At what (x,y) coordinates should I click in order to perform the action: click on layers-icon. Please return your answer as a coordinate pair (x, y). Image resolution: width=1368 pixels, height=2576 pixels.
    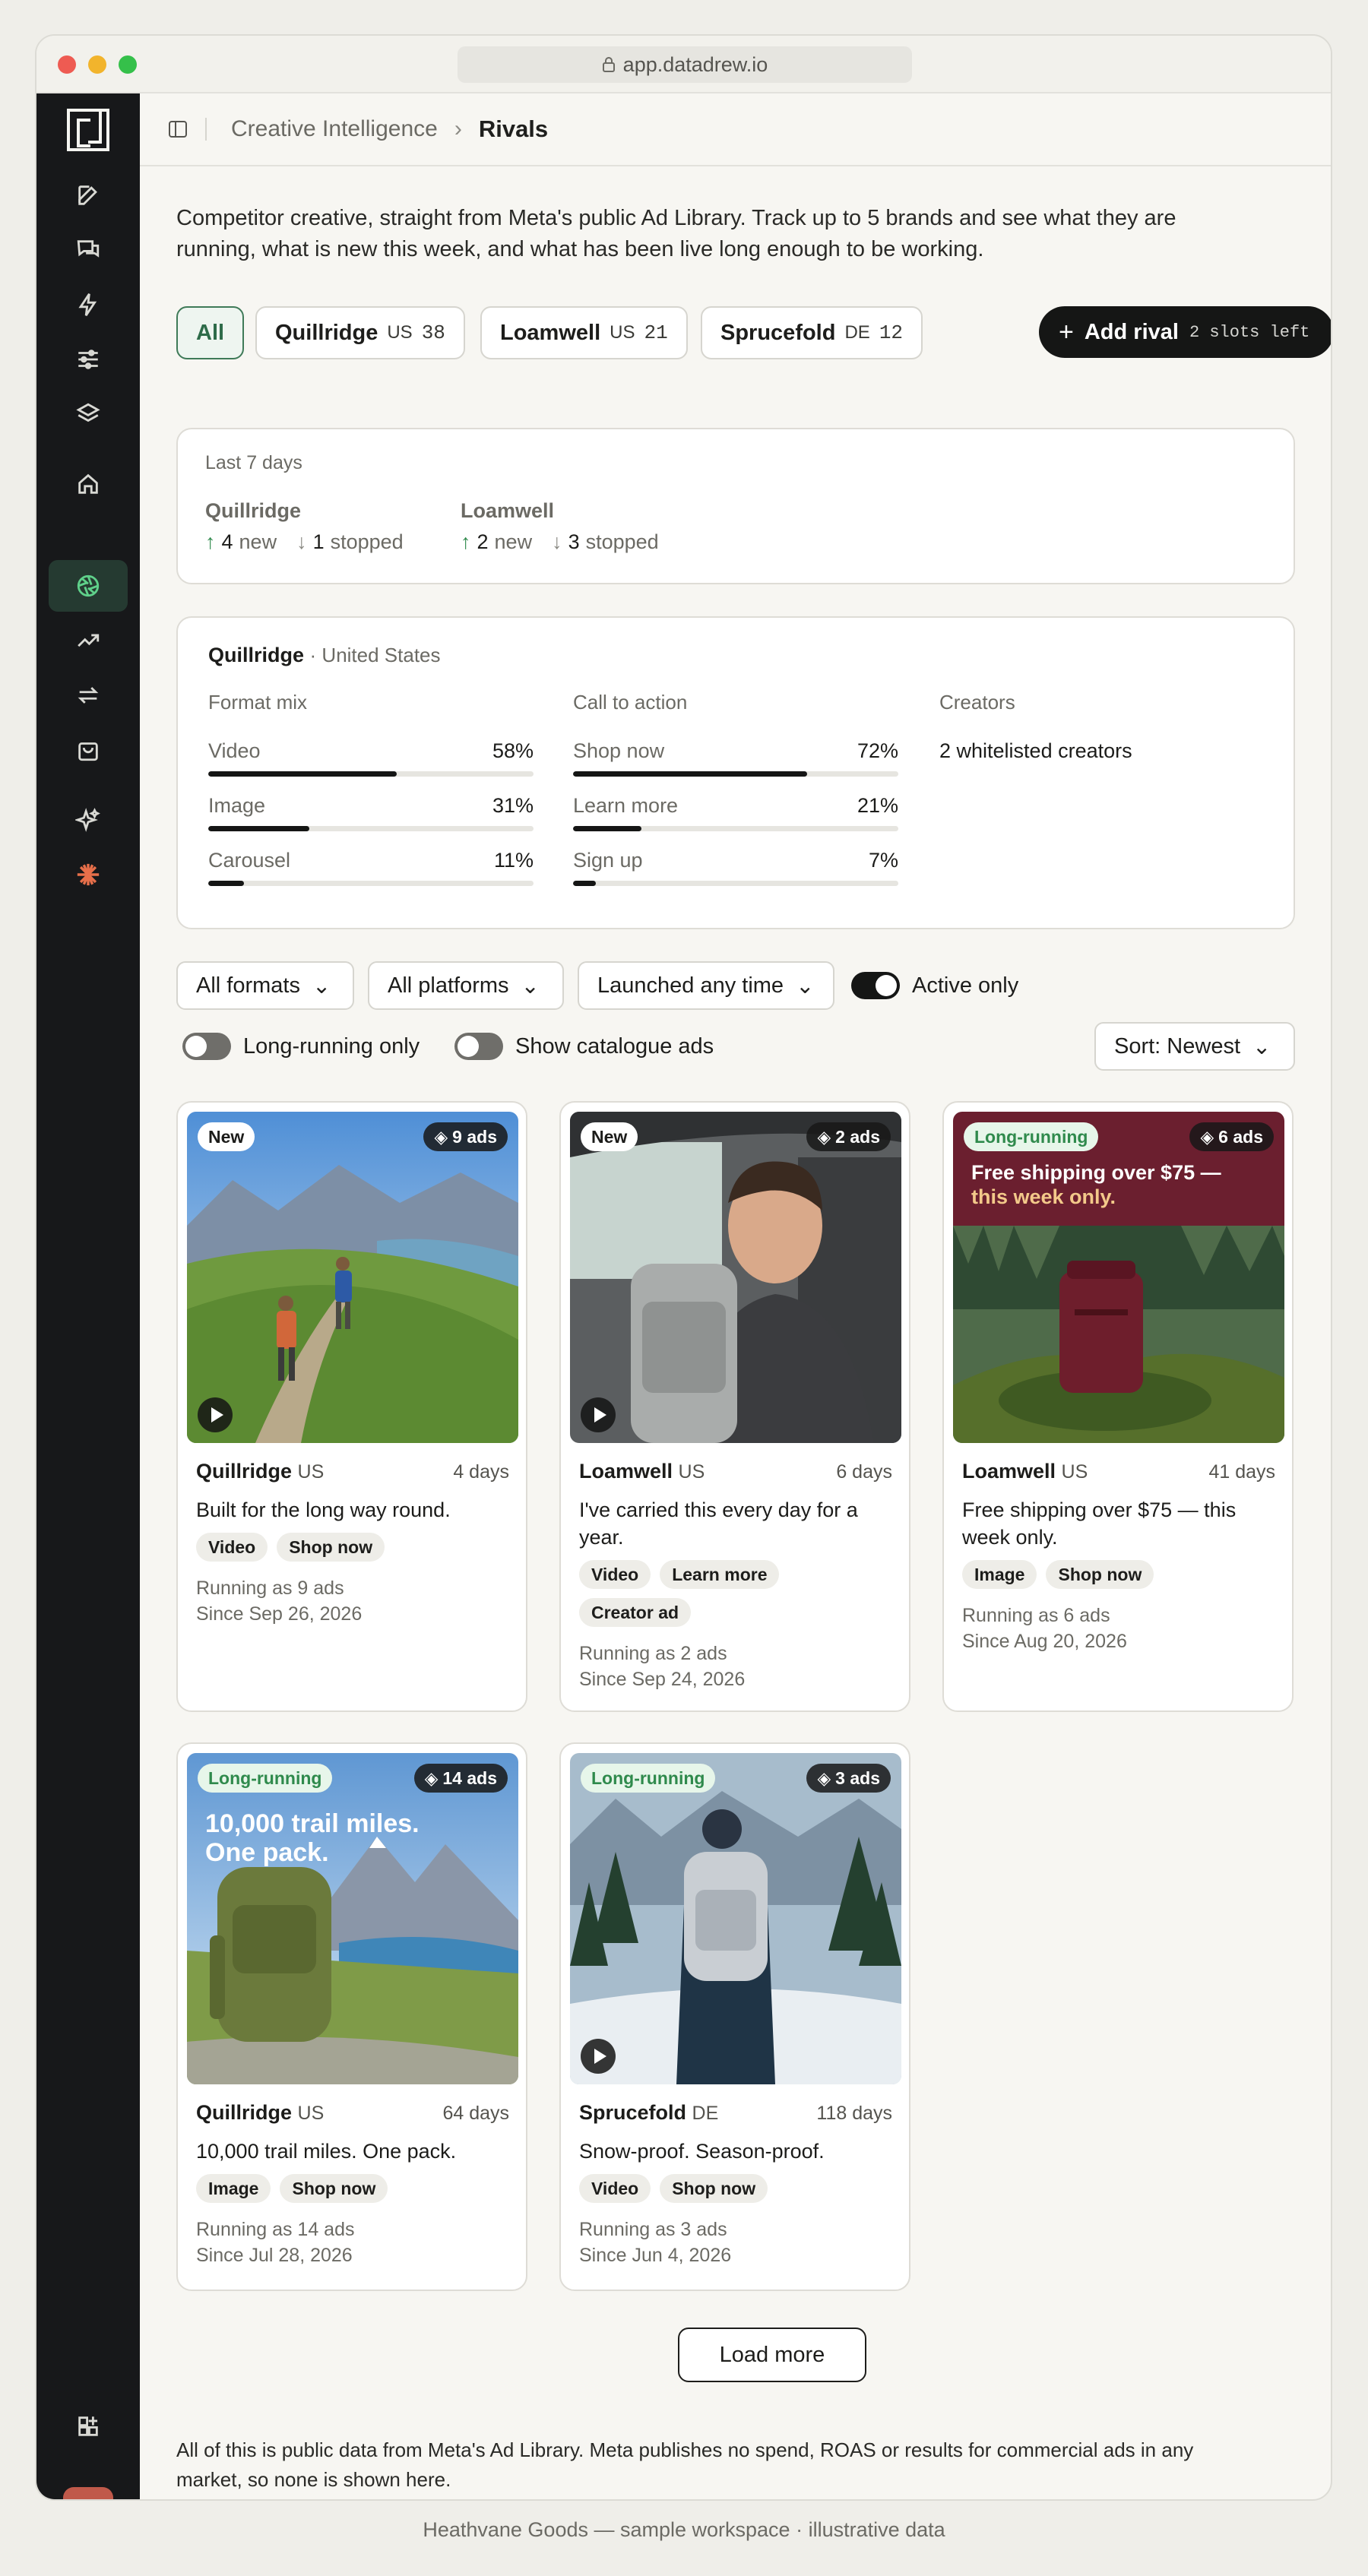
    Looking at the image, I should click on (88, 414).